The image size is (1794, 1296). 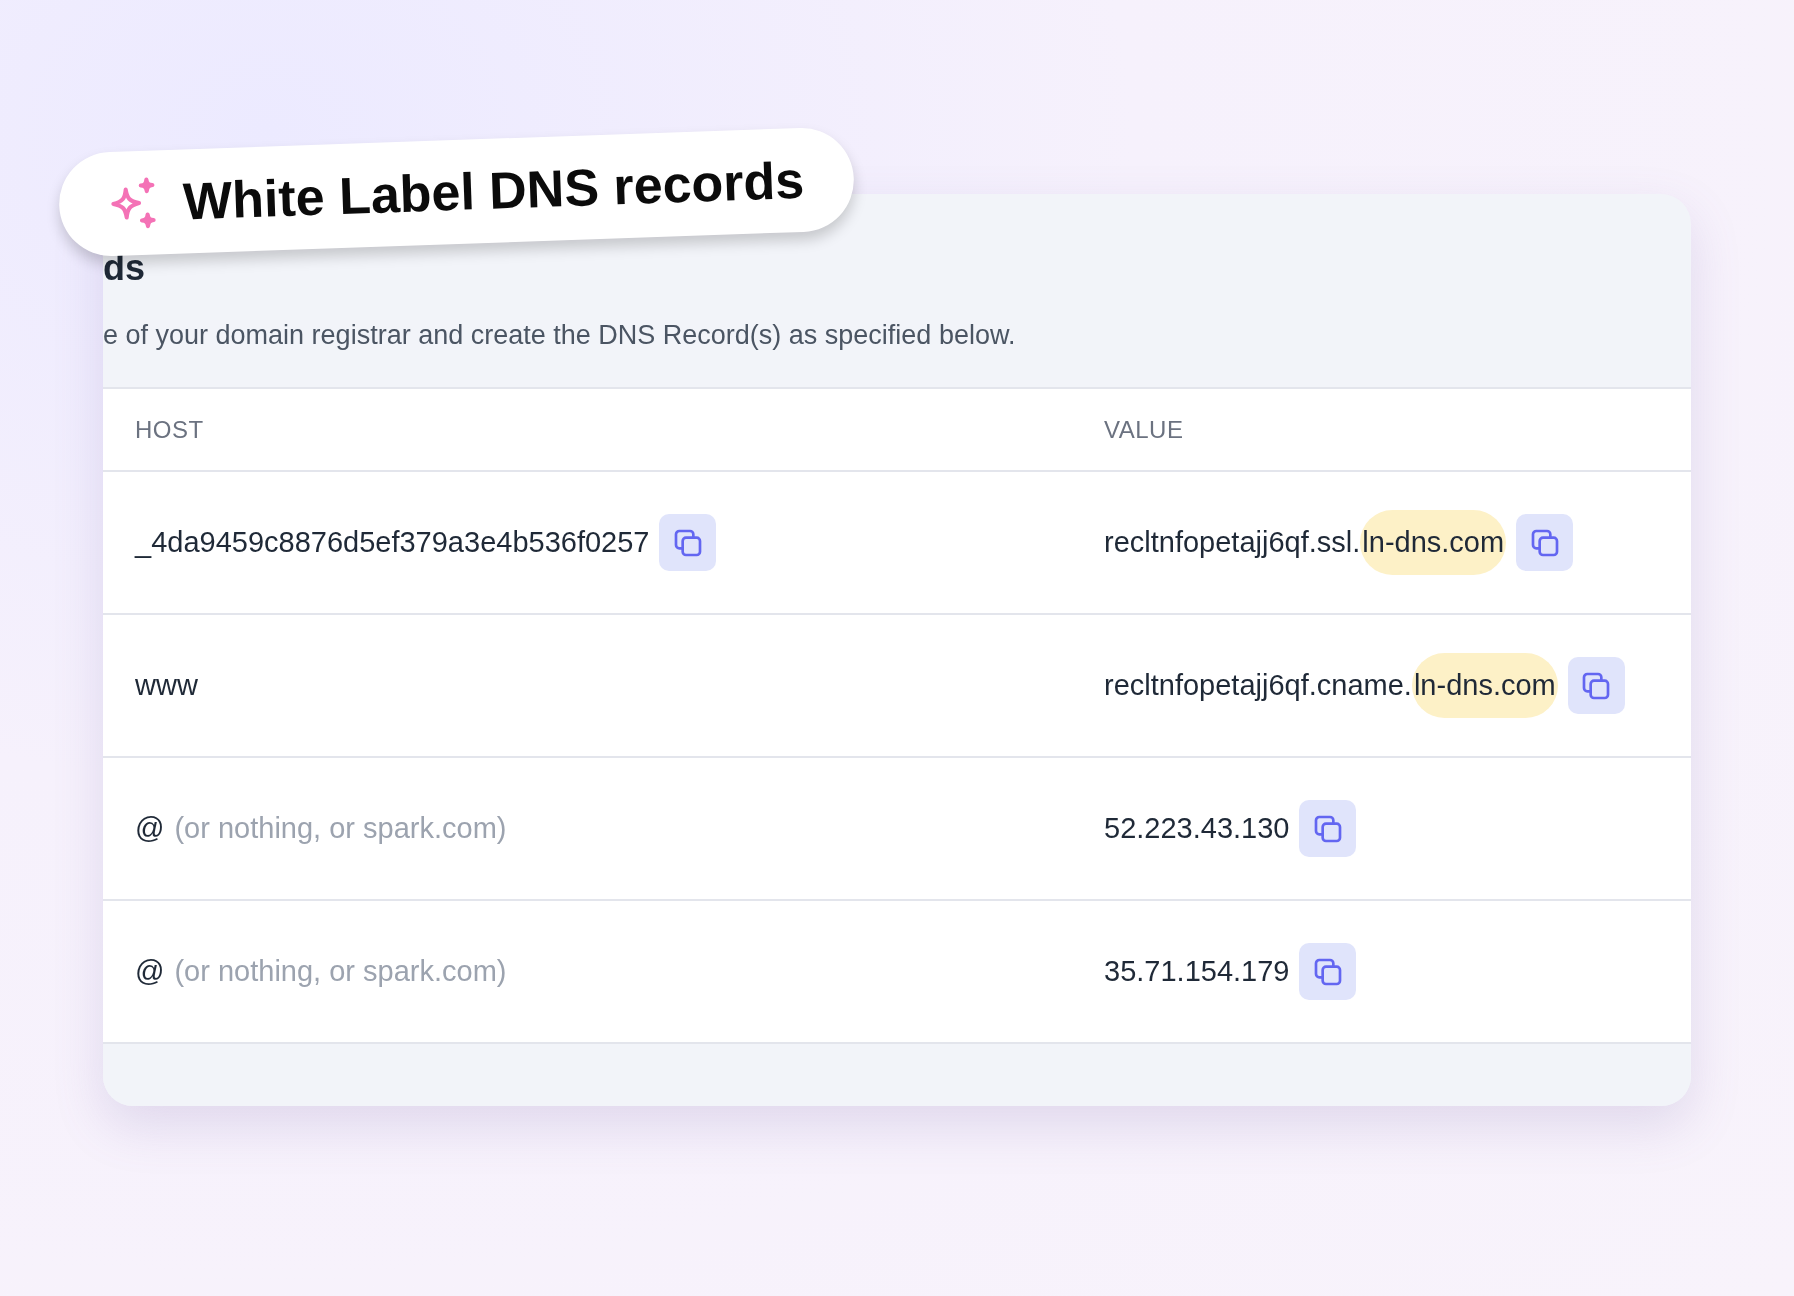 I want to click on value-text: recltnfopetajj6qf.cname.ln-dns.com, so click(x=1331, y=685).